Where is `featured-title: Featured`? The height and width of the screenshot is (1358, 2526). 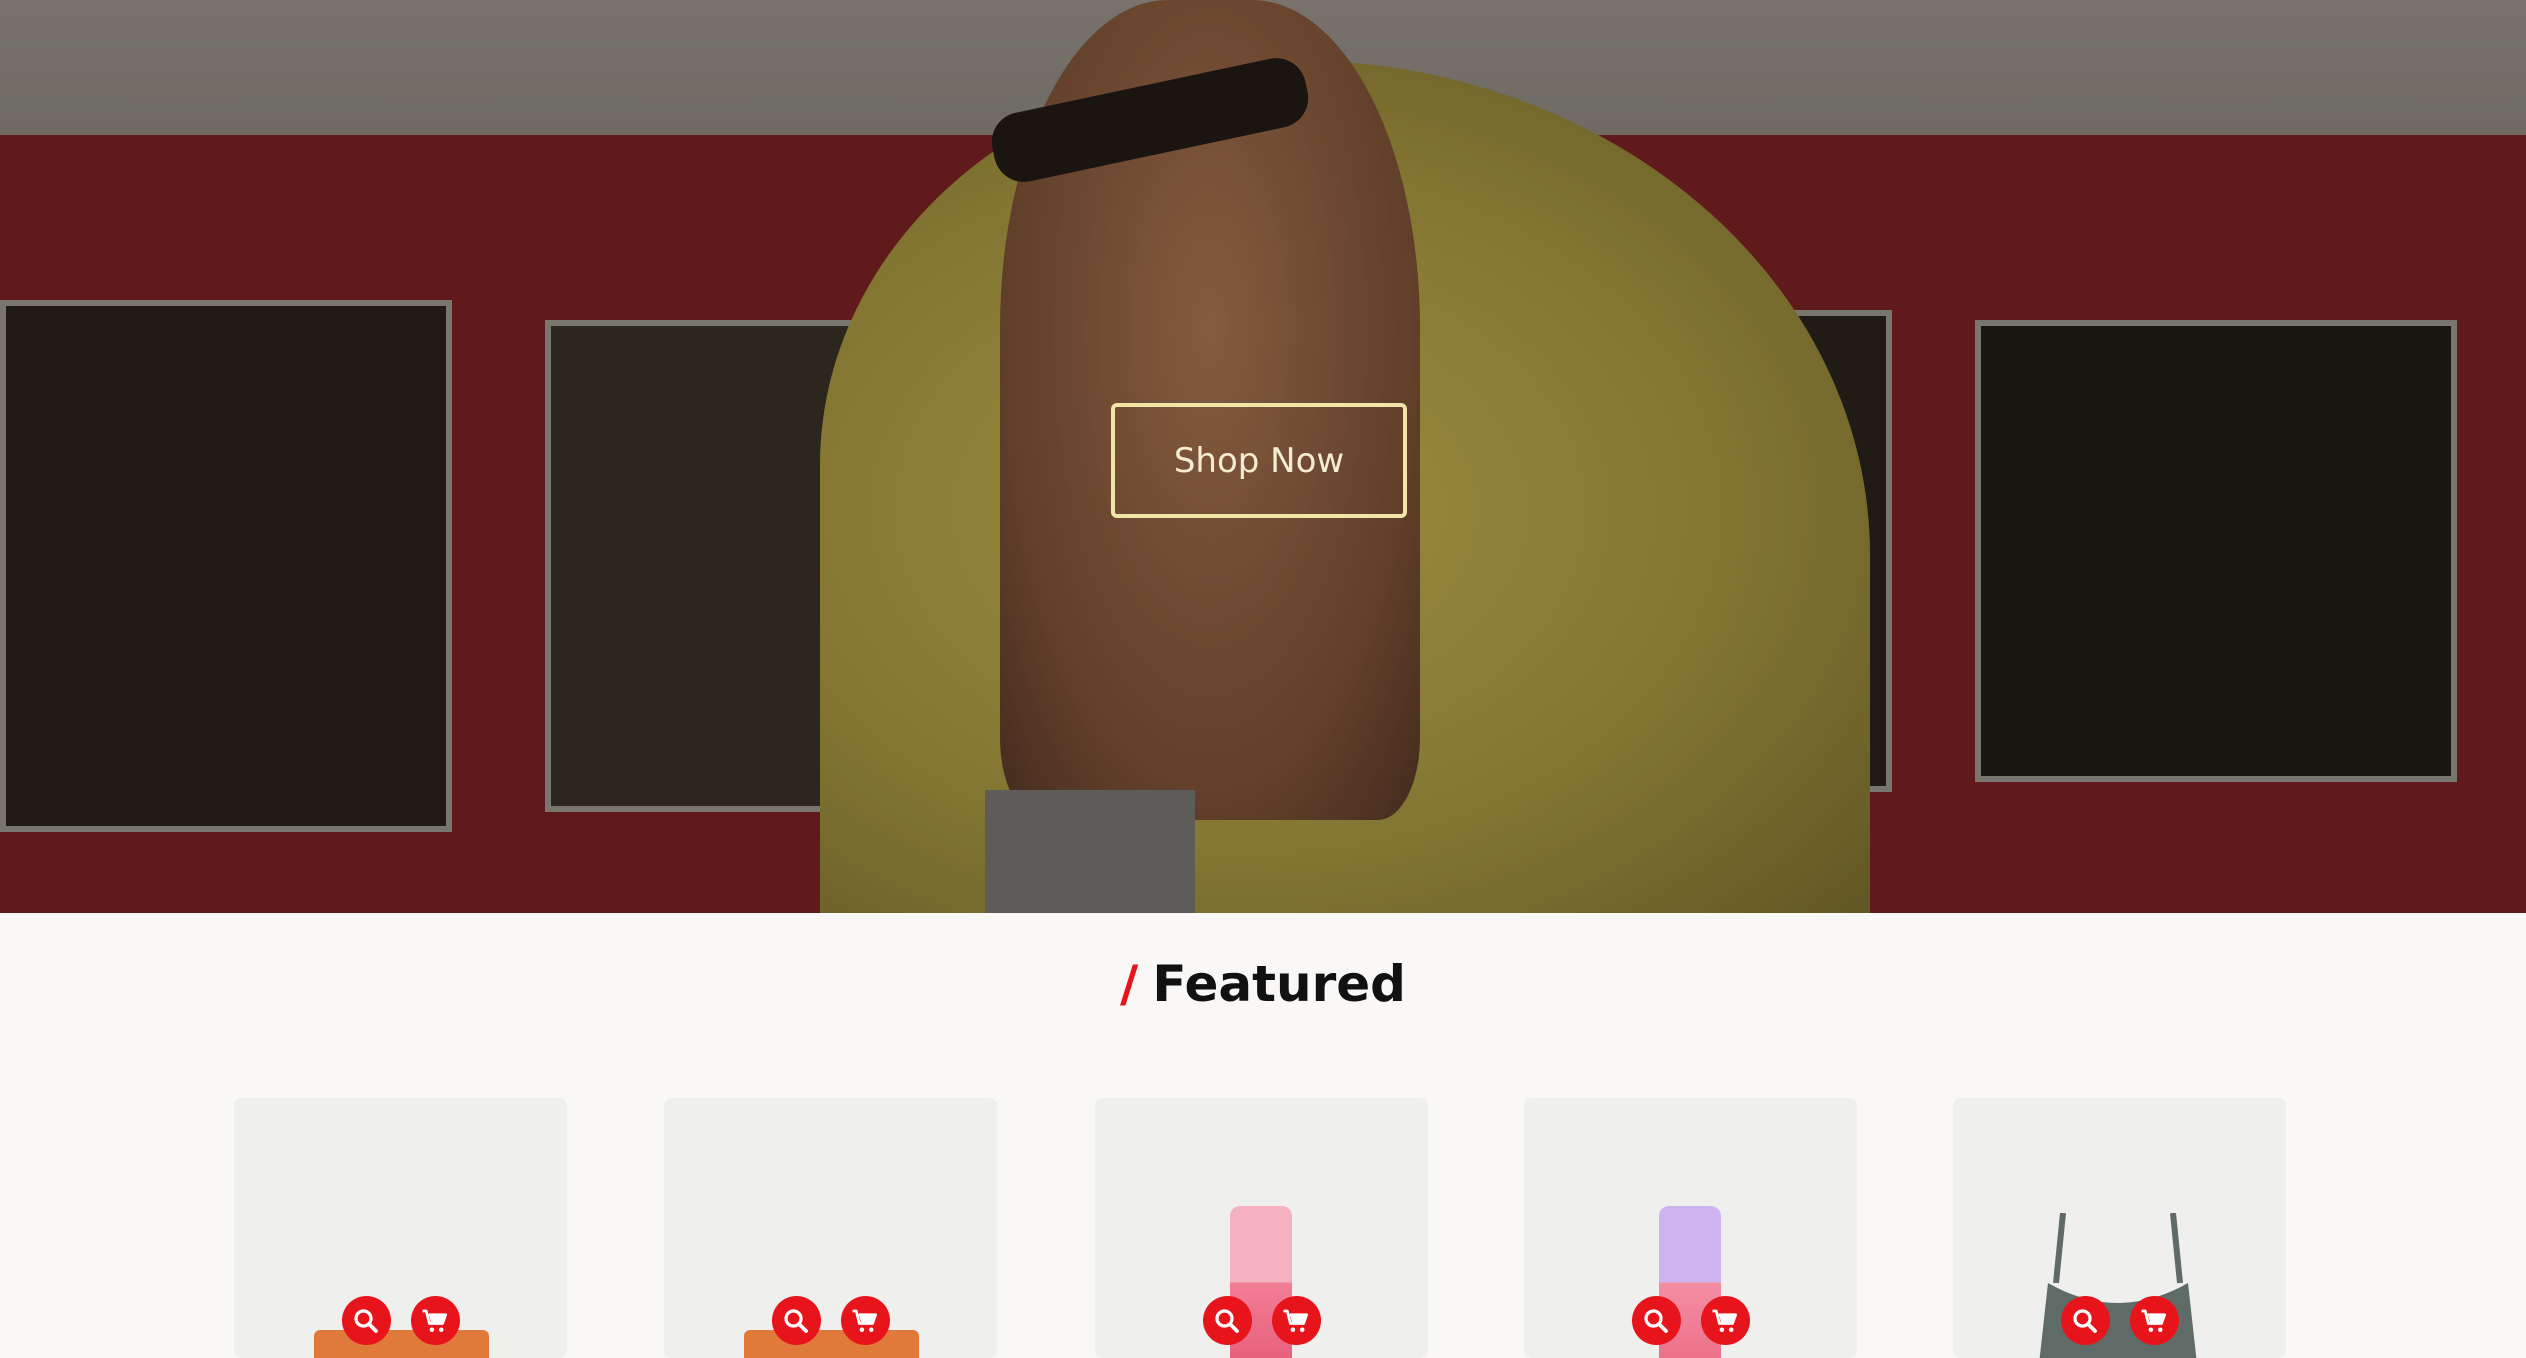
featured-title: Featured is located at coordinates (1279, 984).